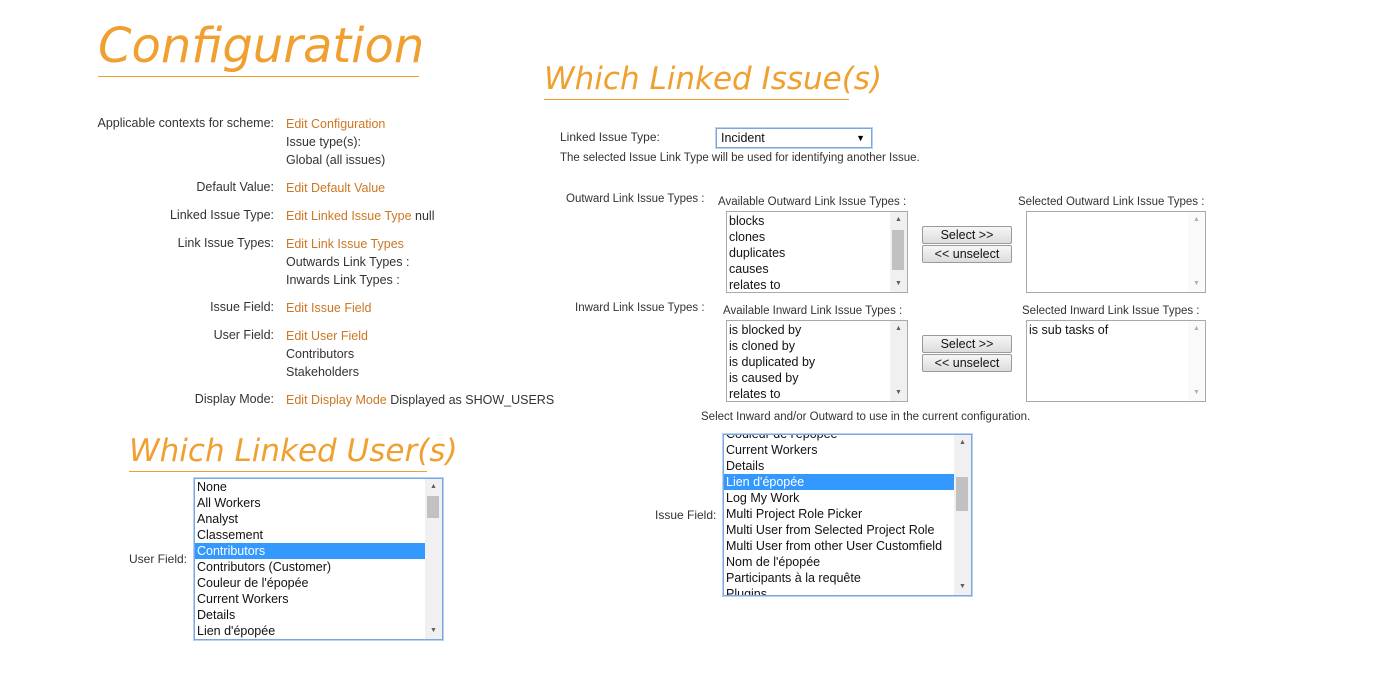  What do you see at coordinates (310, 503) in the screenshot?
I see `user-field-option: All Workers` at bounding box center [310, 503].